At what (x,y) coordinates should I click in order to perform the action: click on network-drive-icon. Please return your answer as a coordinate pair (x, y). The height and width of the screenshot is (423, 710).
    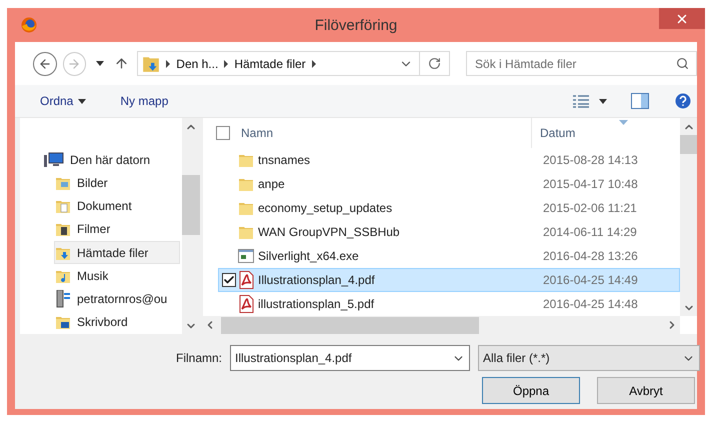
    Looking at the image, I should click on (63, 299).